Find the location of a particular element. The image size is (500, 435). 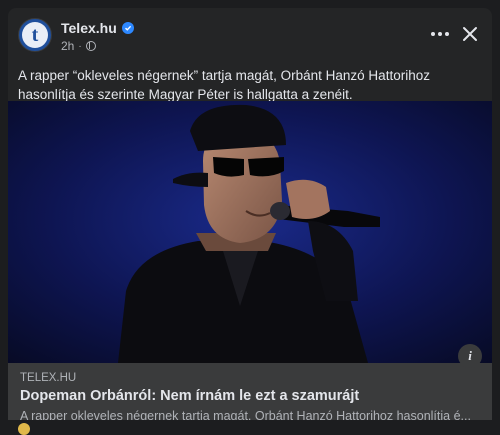

post-meta: 2h · is located at coordinates (78, 46).